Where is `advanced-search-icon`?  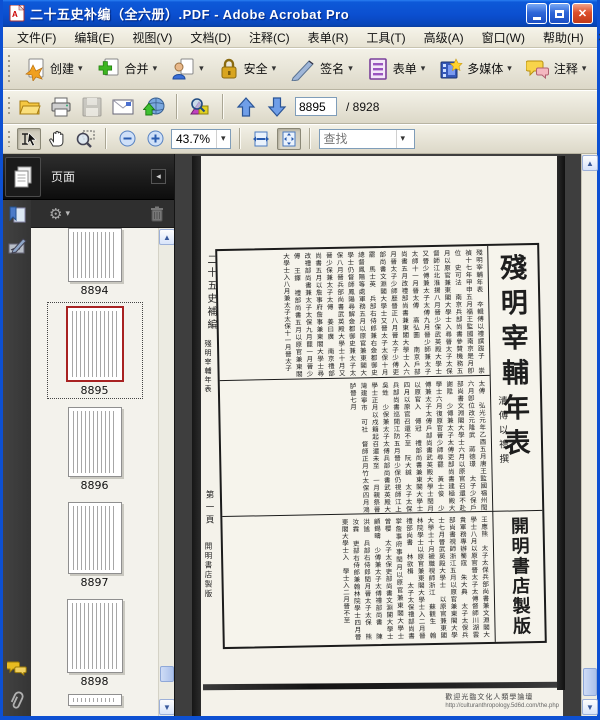 advanced-search-icon is located at coordinates (199, 105).